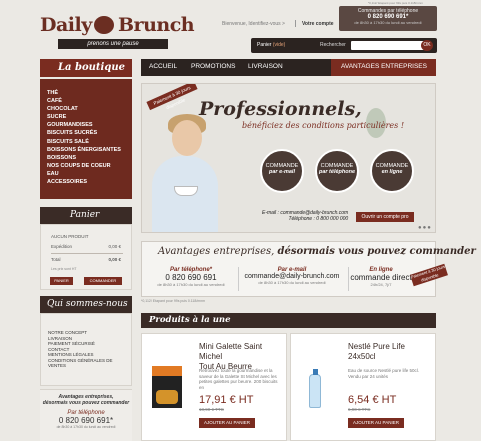  I want to click on category-gourmandises: GOURMANDISES, so click(86, 125).